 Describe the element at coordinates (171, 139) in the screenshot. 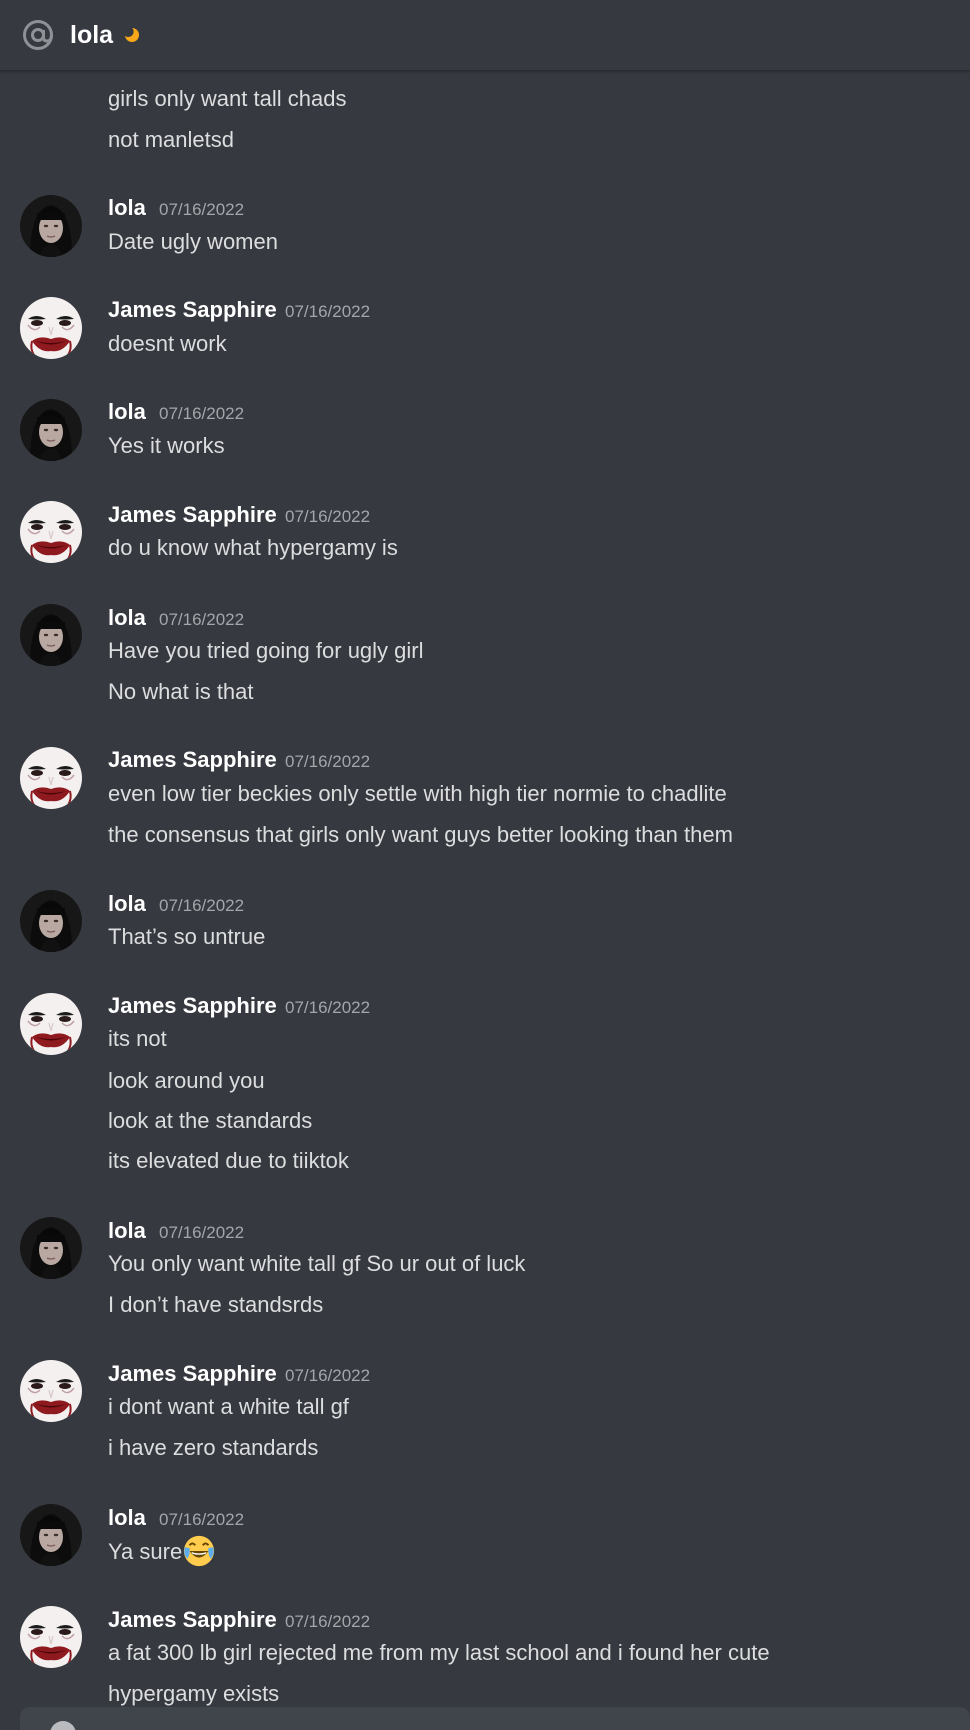

I see `message-text: not manletsd` at that location.